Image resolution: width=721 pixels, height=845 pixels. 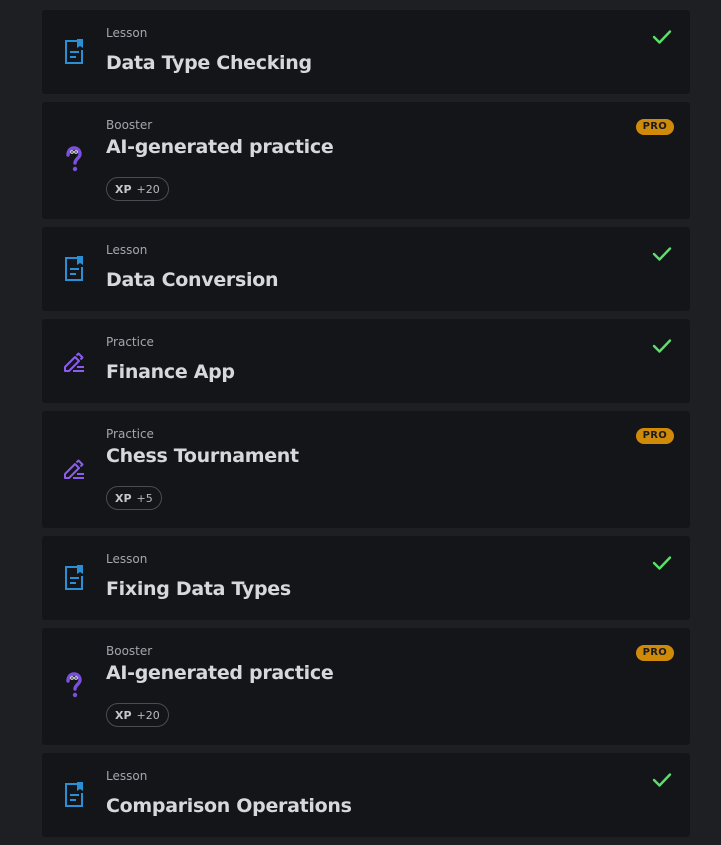 What do you see at coordinates (366, 361) in the screenshot?
I see `practice-card: Practice Finance App` at bounding box center [366, 361].